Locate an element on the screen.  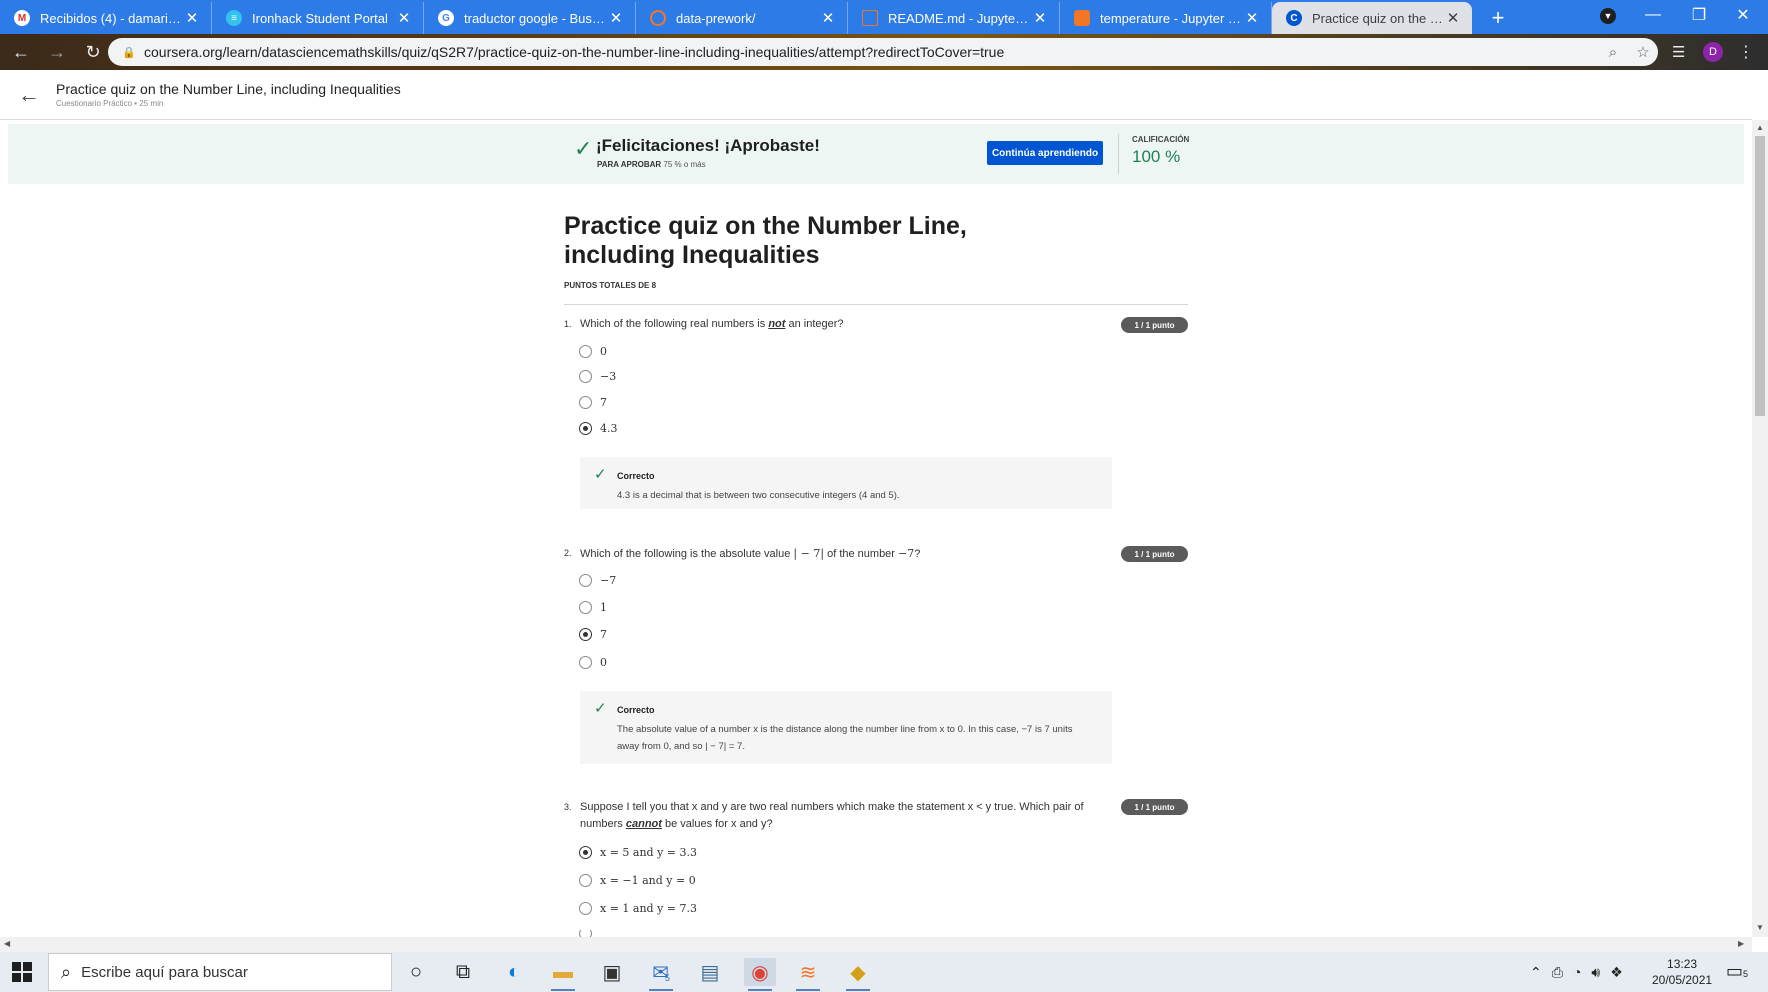
usb-icon: ⎙ is located at coordinates (1557, 972).